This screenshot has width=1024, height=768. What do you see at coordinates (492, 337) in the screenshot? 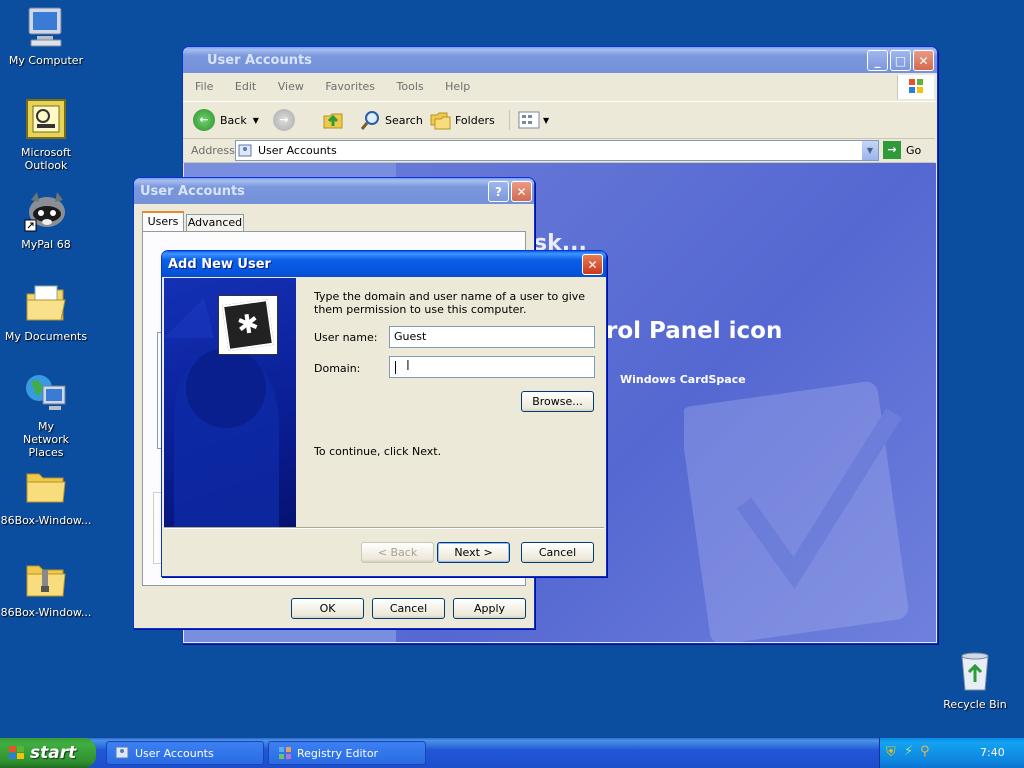
I see `username-field: Guest` at bounding box center [492, 337].